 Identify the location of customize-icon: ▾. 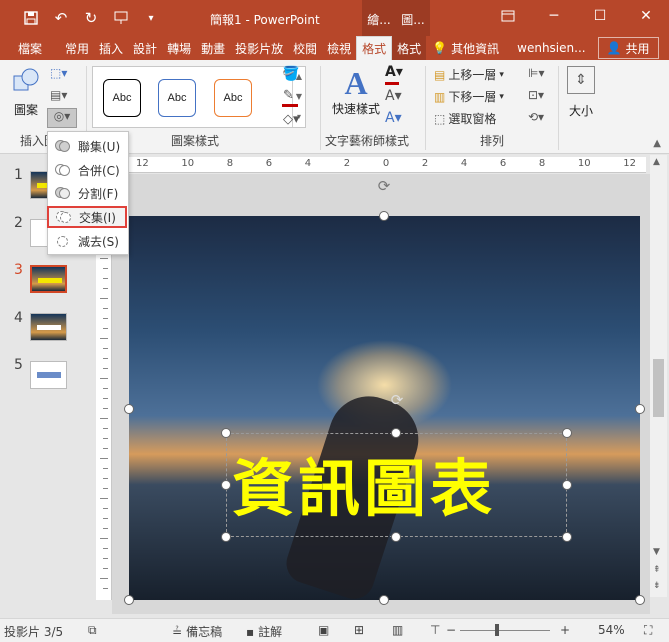
(151, 18).